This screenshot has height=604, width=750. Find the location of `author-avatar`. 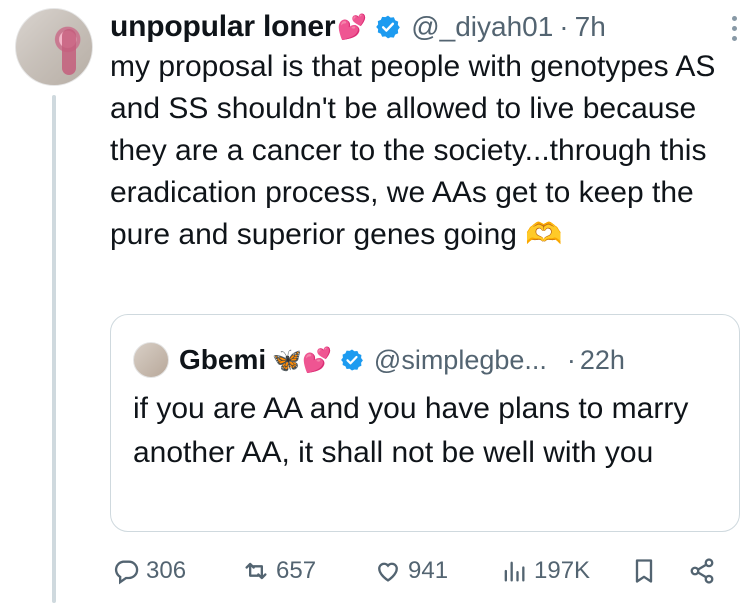

author-avatar is located at coordinates (54, 47).